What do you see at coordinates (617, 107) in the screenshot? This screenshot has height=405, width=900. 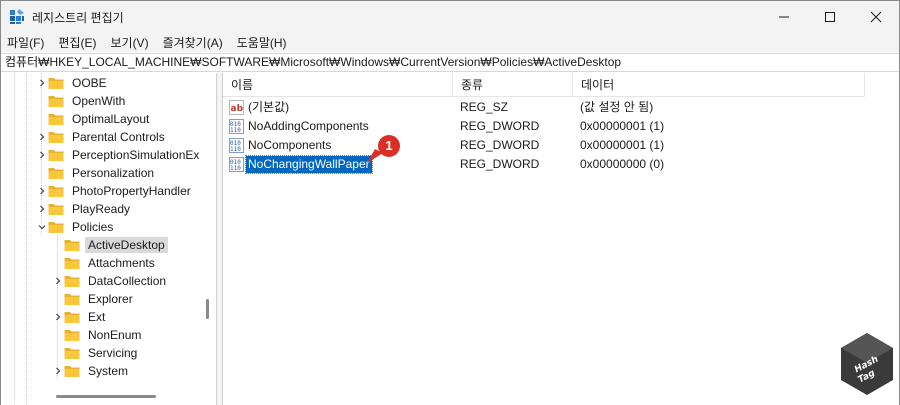 I see `value-data: (값 설정 안 됨)` at bounding box center [617, 107].